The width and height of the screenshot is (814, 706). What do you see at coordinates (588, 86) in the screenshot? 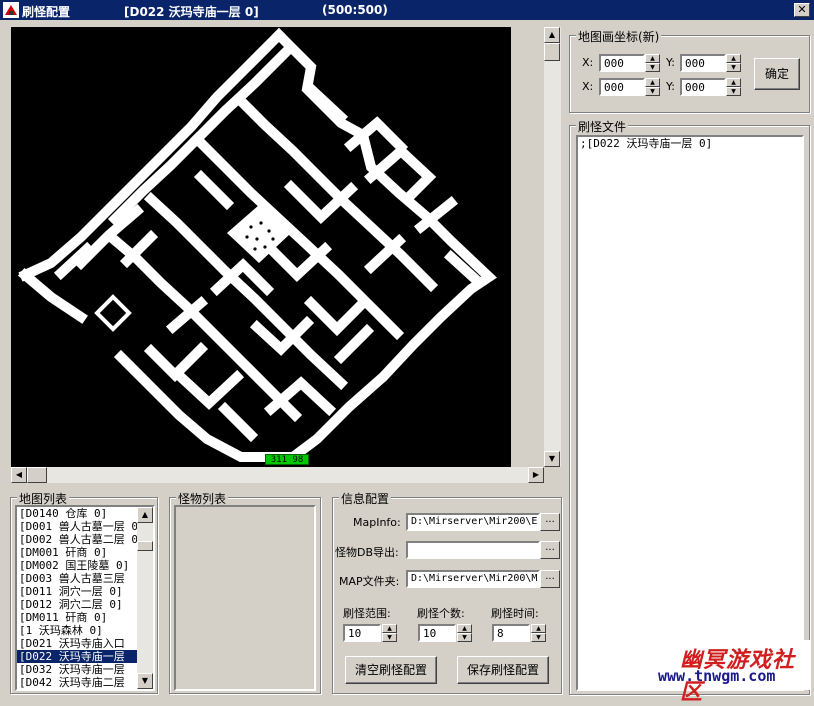
I see `x2-label: X:` at bounding box center [588, 86].